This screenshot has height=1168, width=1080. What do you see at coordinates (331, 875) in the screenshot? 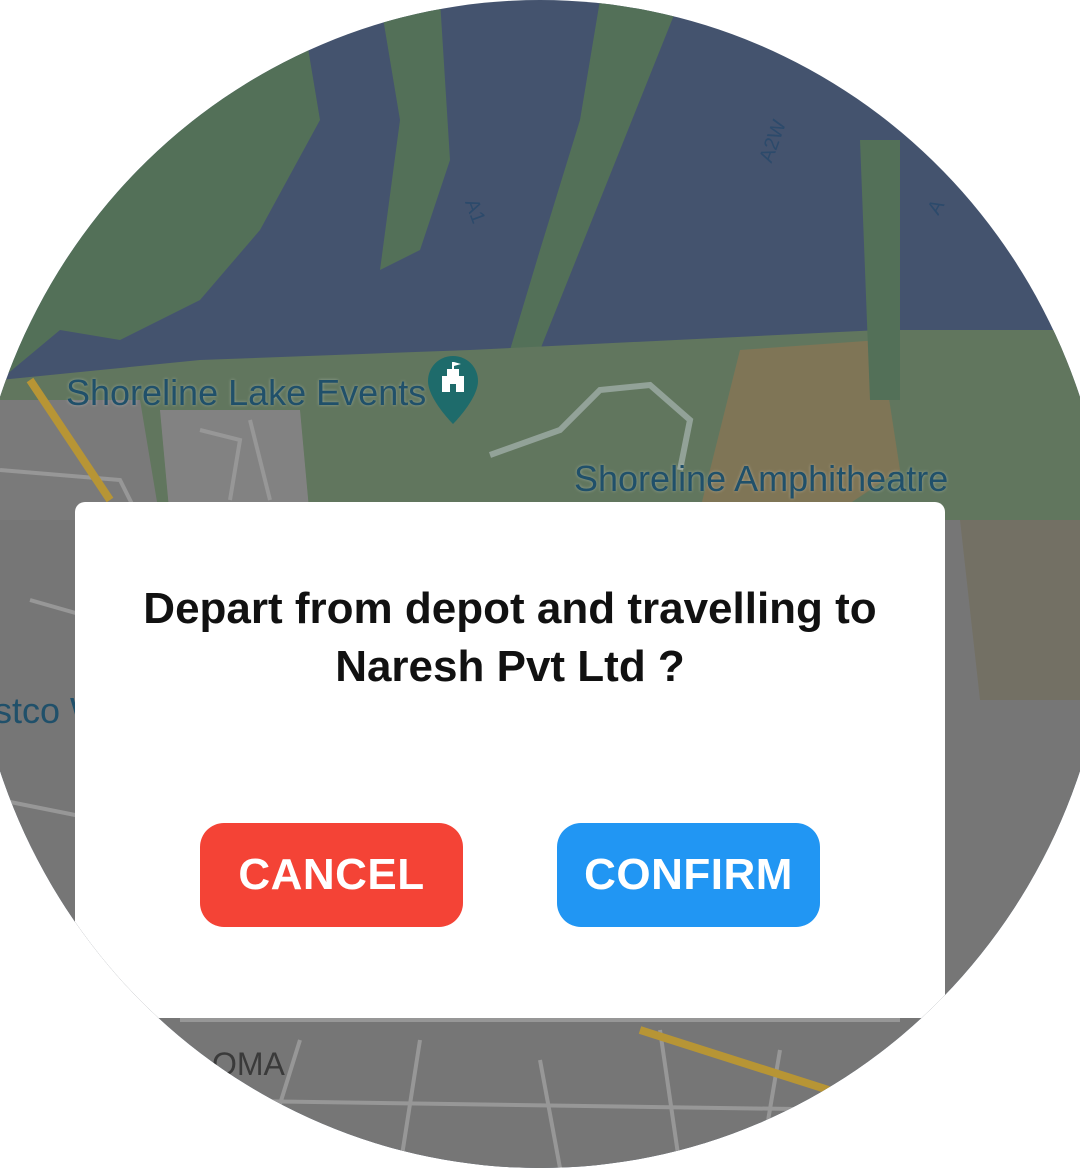
I see `cancel-button: CANCEL` at bounding box center [331, 875].